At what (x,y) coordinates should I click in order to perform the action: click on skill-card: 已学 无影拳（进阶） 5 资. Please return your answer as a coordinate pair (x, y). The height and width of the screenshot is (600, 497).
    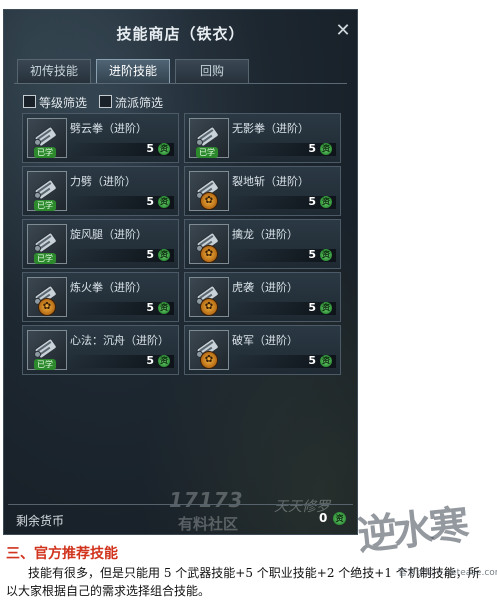
    Looking at the image, I should click on (262, 138).